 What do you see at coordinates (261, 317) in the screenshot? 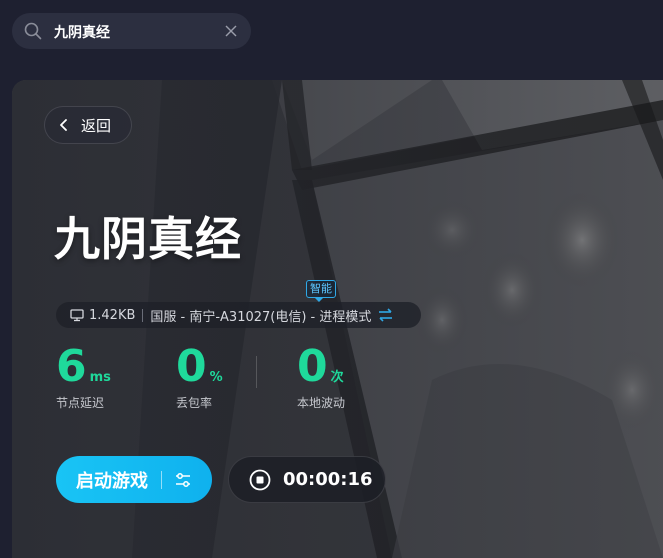
I see `server-route: 国服 - 南宁-A31027(电信) - 进程模式` at bounding box center [261, 317].